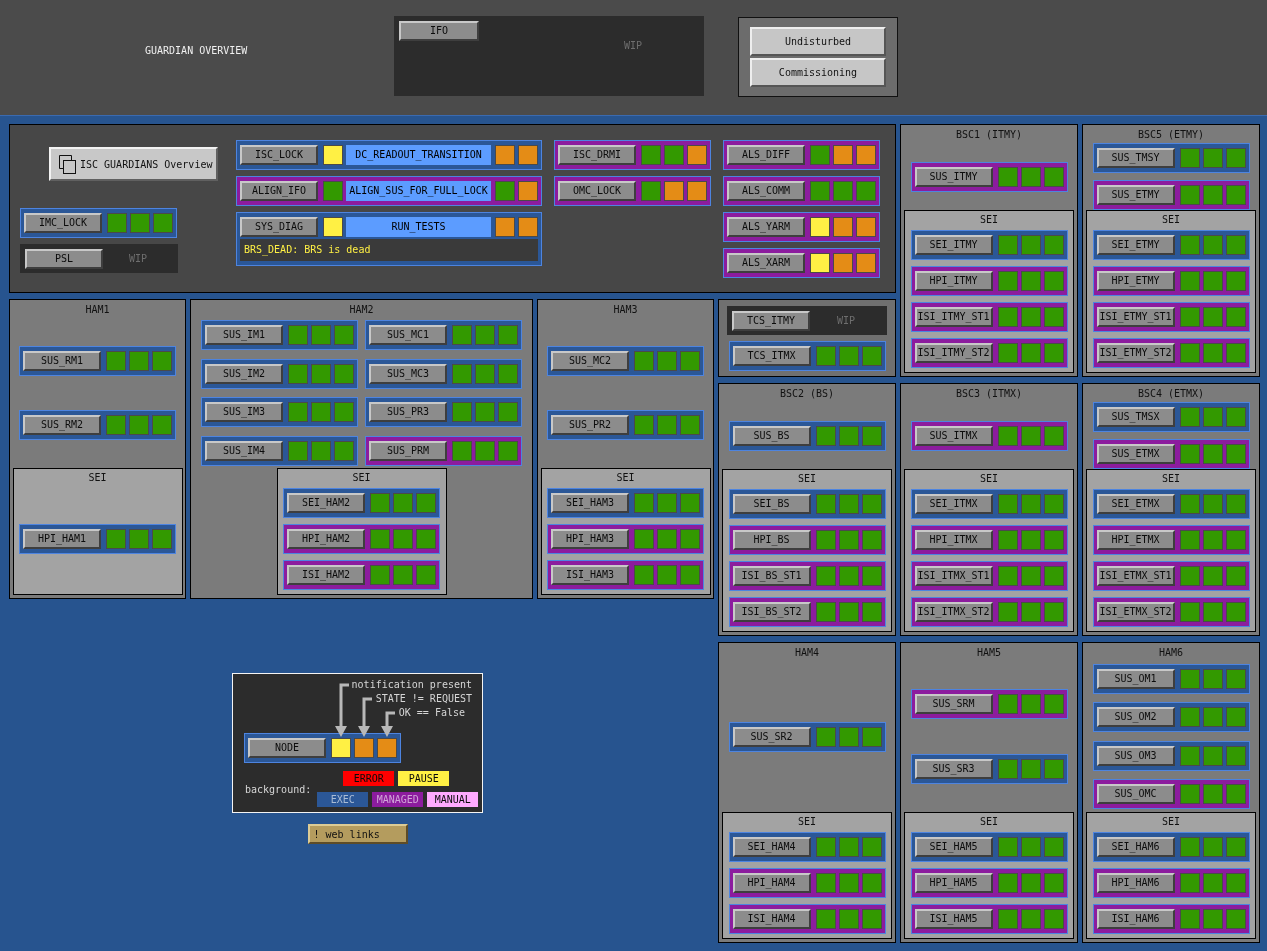 The height and width of the screenshot is (951, 1267). I want to click on node-button: SUS_PRM, so click(408, 450).